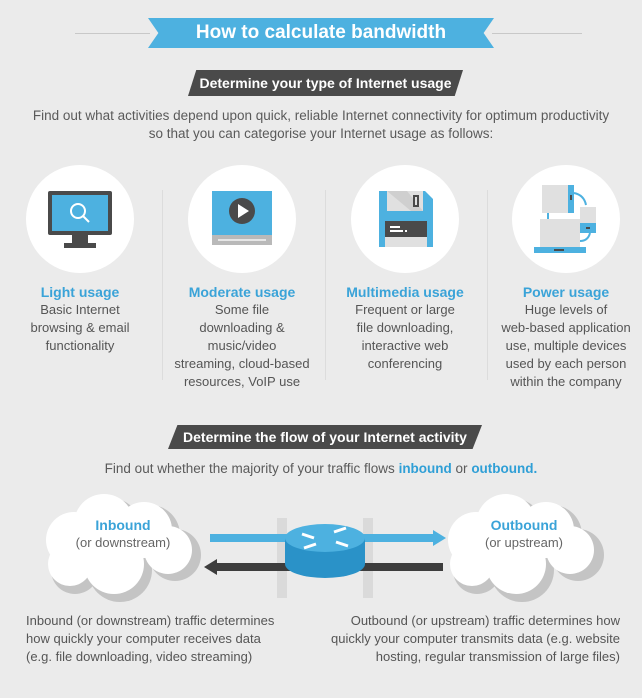 The width and height of the screenshot is (642, 698). I want to click on description-line: browsing & email, so click(80, 327).